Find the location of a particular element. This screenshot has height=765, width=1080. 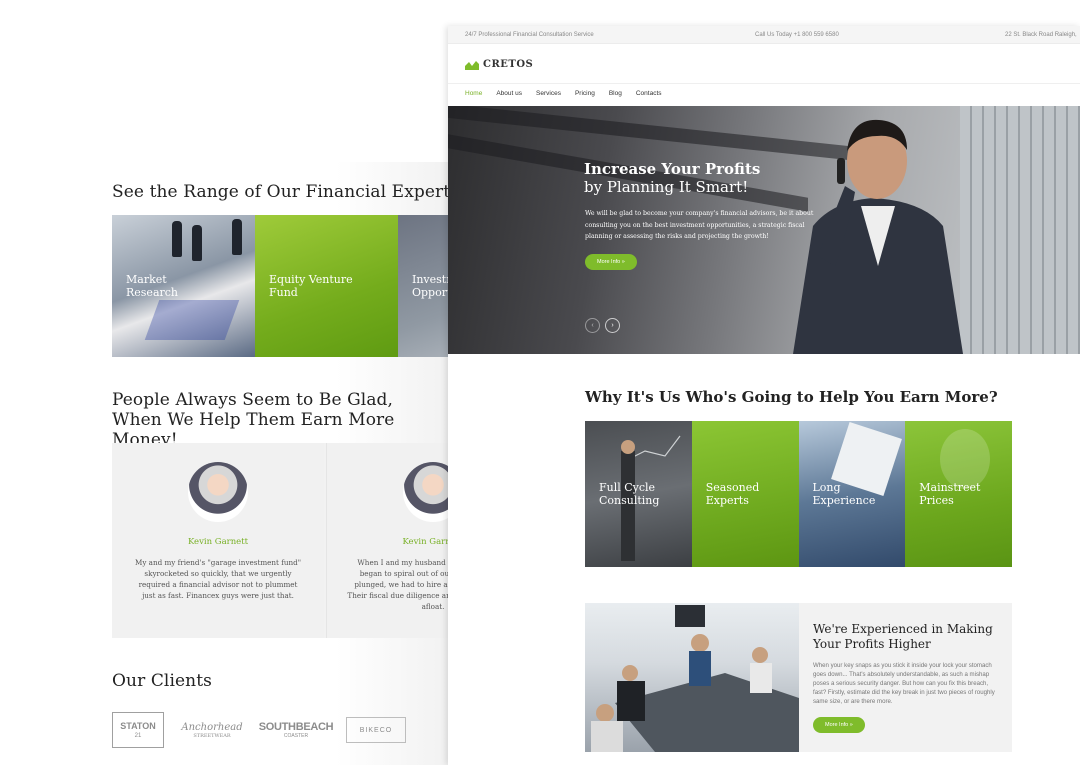

why-tile-long-experience: Long Experience is located at coordinates (852, 494).